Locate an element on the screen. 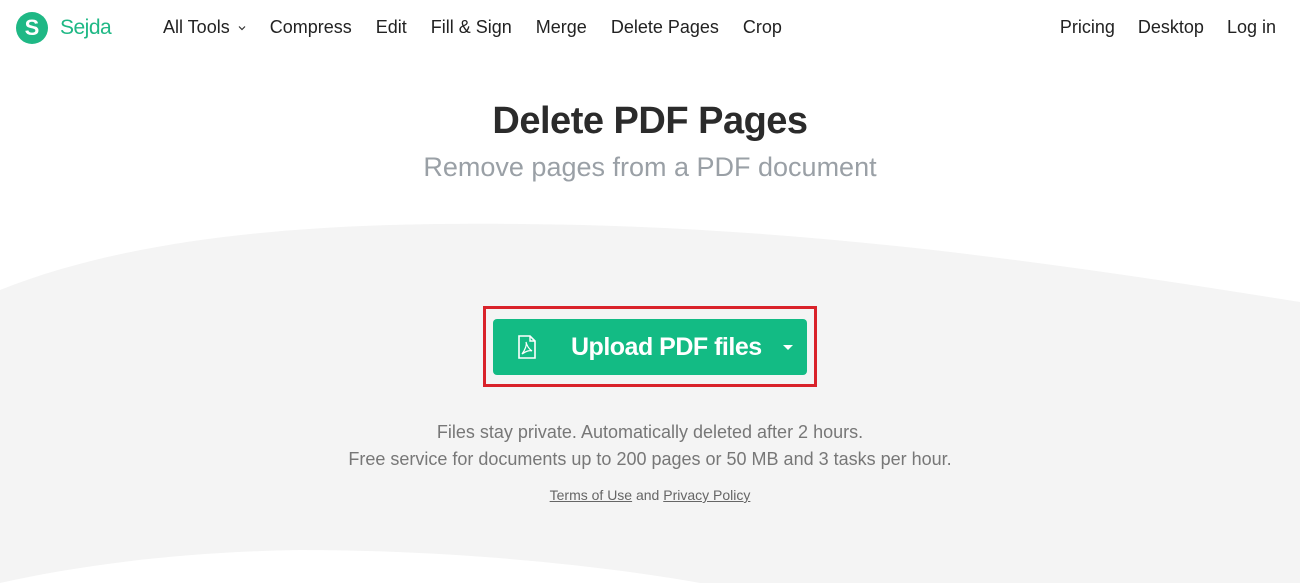 The height and width of the screenshot is (583, 1300). chevron-down-icon is located at coordinates (242, 27).